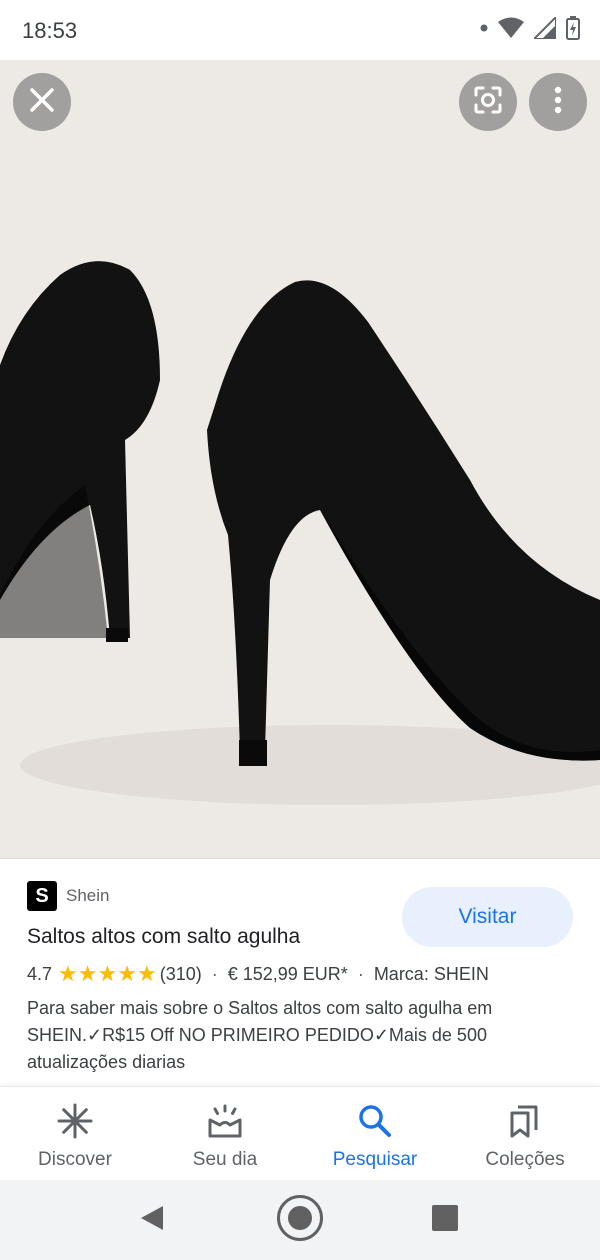 This screenshot has width=600, height=1260. What do you see at coordinates (431, 973) in the screenshot?
I see `brand: Marca: SHEIN` at bounding box center [431, 973].